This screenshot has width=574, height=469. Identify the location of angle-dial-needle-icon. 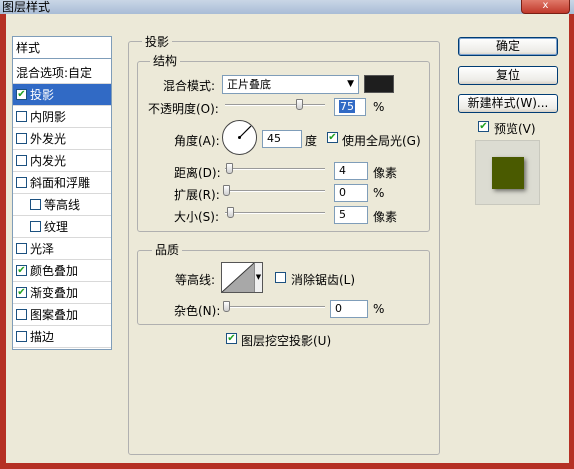
(245, 132).